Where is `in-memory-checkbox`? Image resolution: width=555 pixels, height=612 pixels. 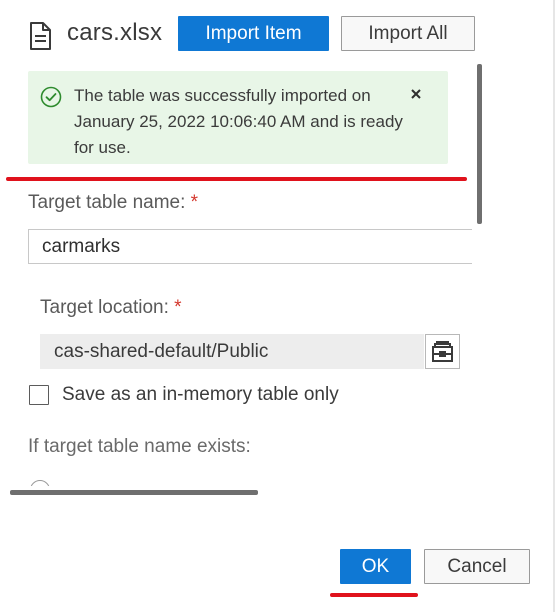 in-memory-checkbox is located at coordinates (39, 395).